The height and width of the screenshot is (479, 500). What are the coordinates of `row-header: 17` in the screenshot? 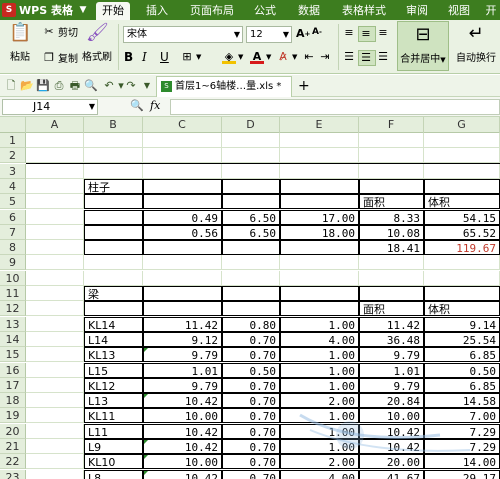 It's located at (13, 385).